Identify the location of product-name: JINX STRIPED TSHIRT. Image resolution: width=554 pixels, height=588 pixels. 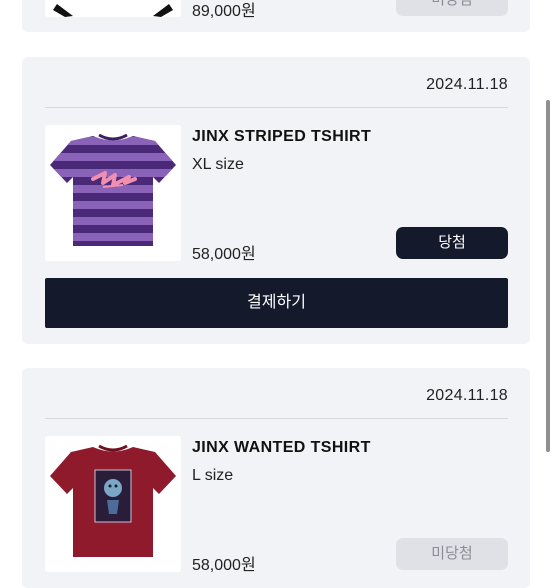
(282, 136).